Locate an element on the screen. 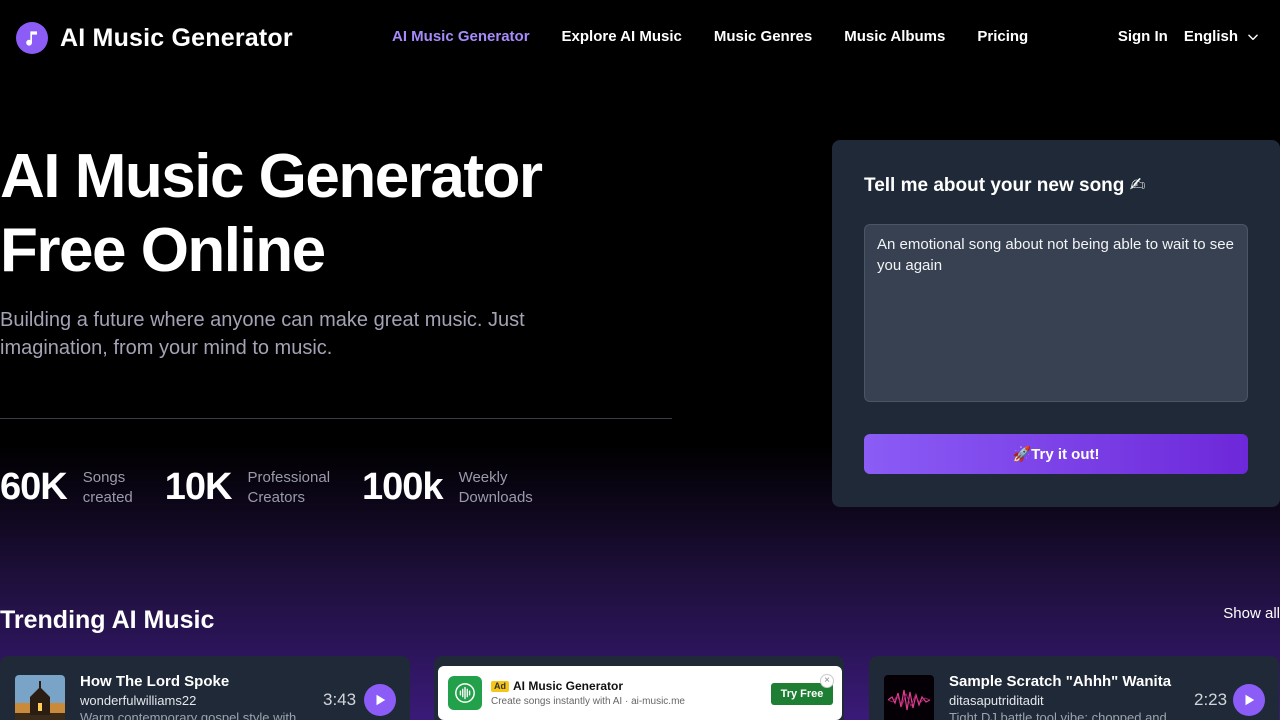 The width and height of the screenshot is (1280, 720). nav-pricing: Pricing is located at coordinates (1002, 36).